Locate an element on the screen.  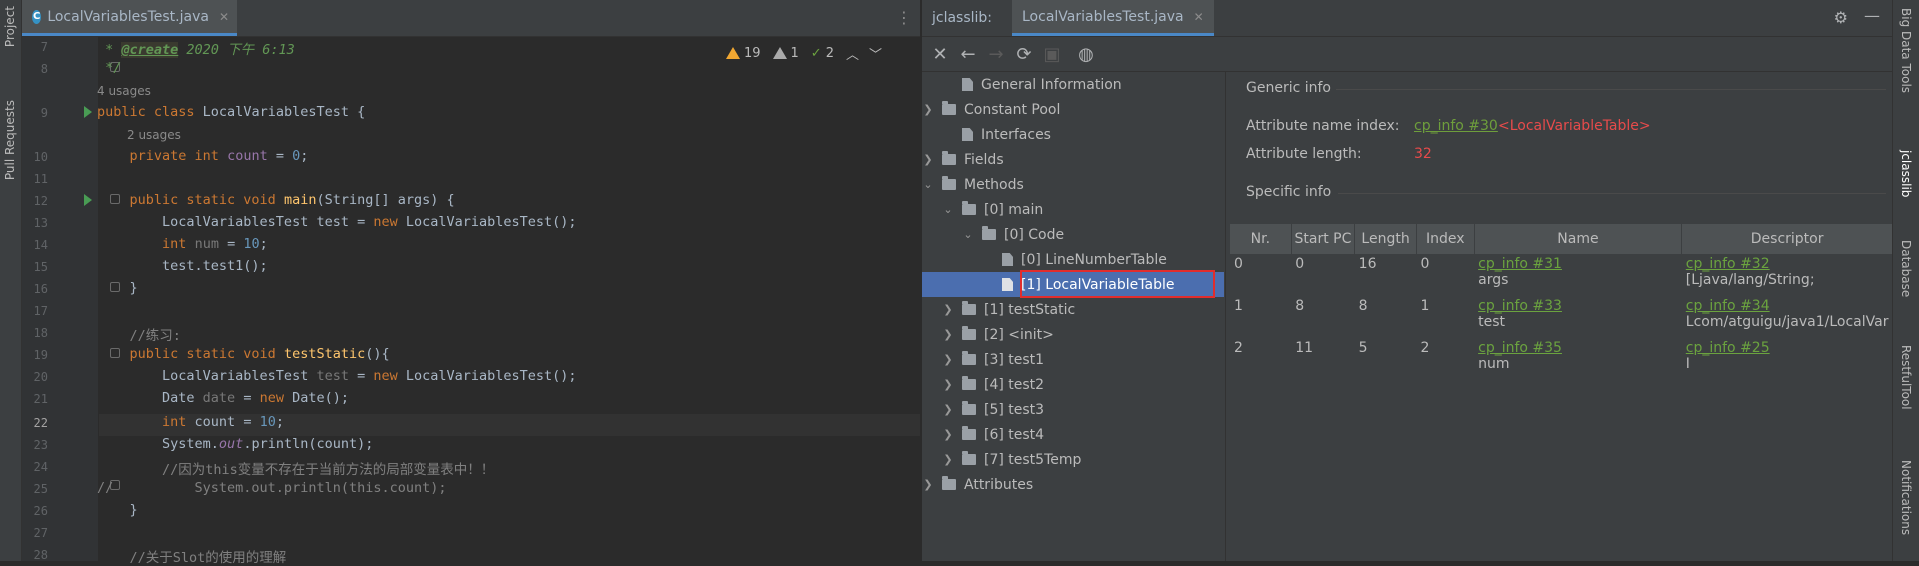
descriptor-cp-link: cp_info #34 is located at coordinates (1787, 306).